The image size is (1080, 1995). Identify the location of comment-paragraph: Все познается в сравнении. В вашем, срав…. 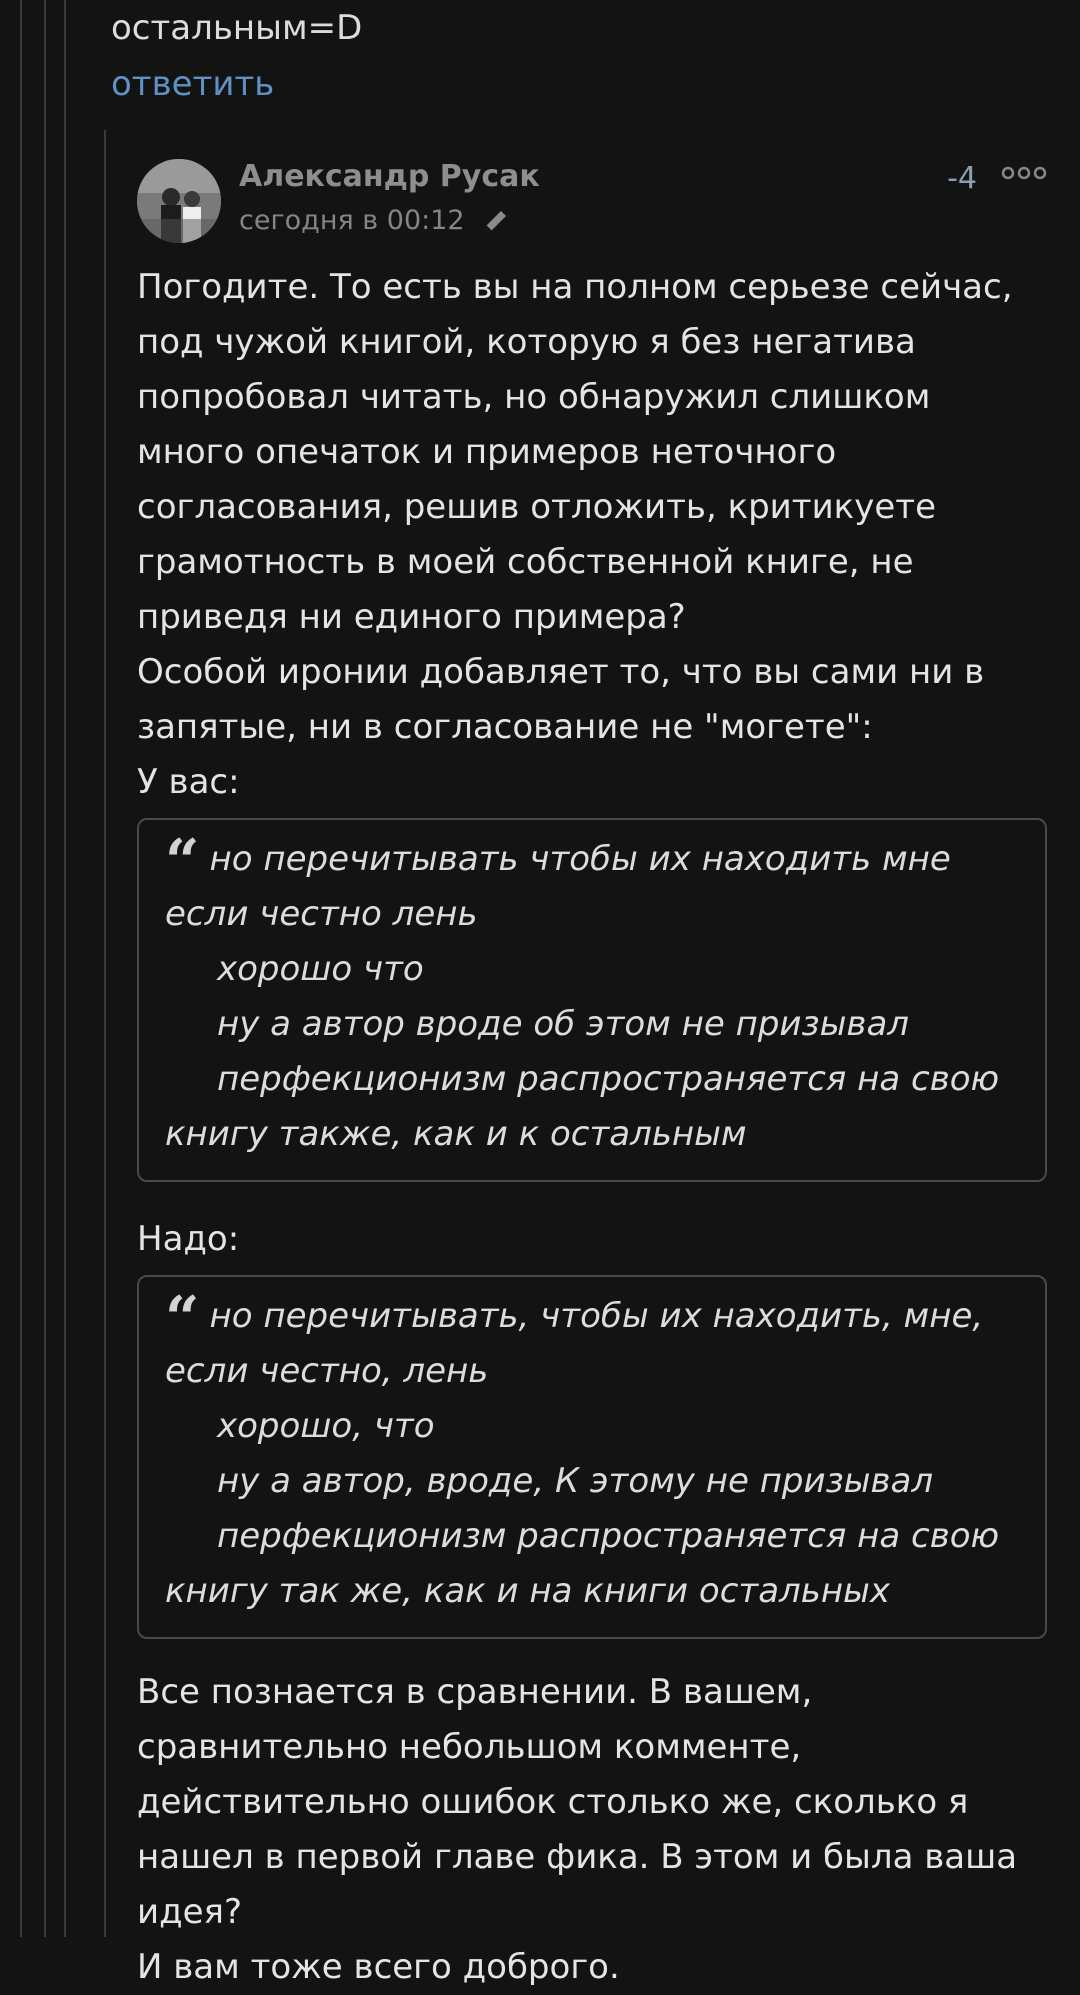
(582, 1802).